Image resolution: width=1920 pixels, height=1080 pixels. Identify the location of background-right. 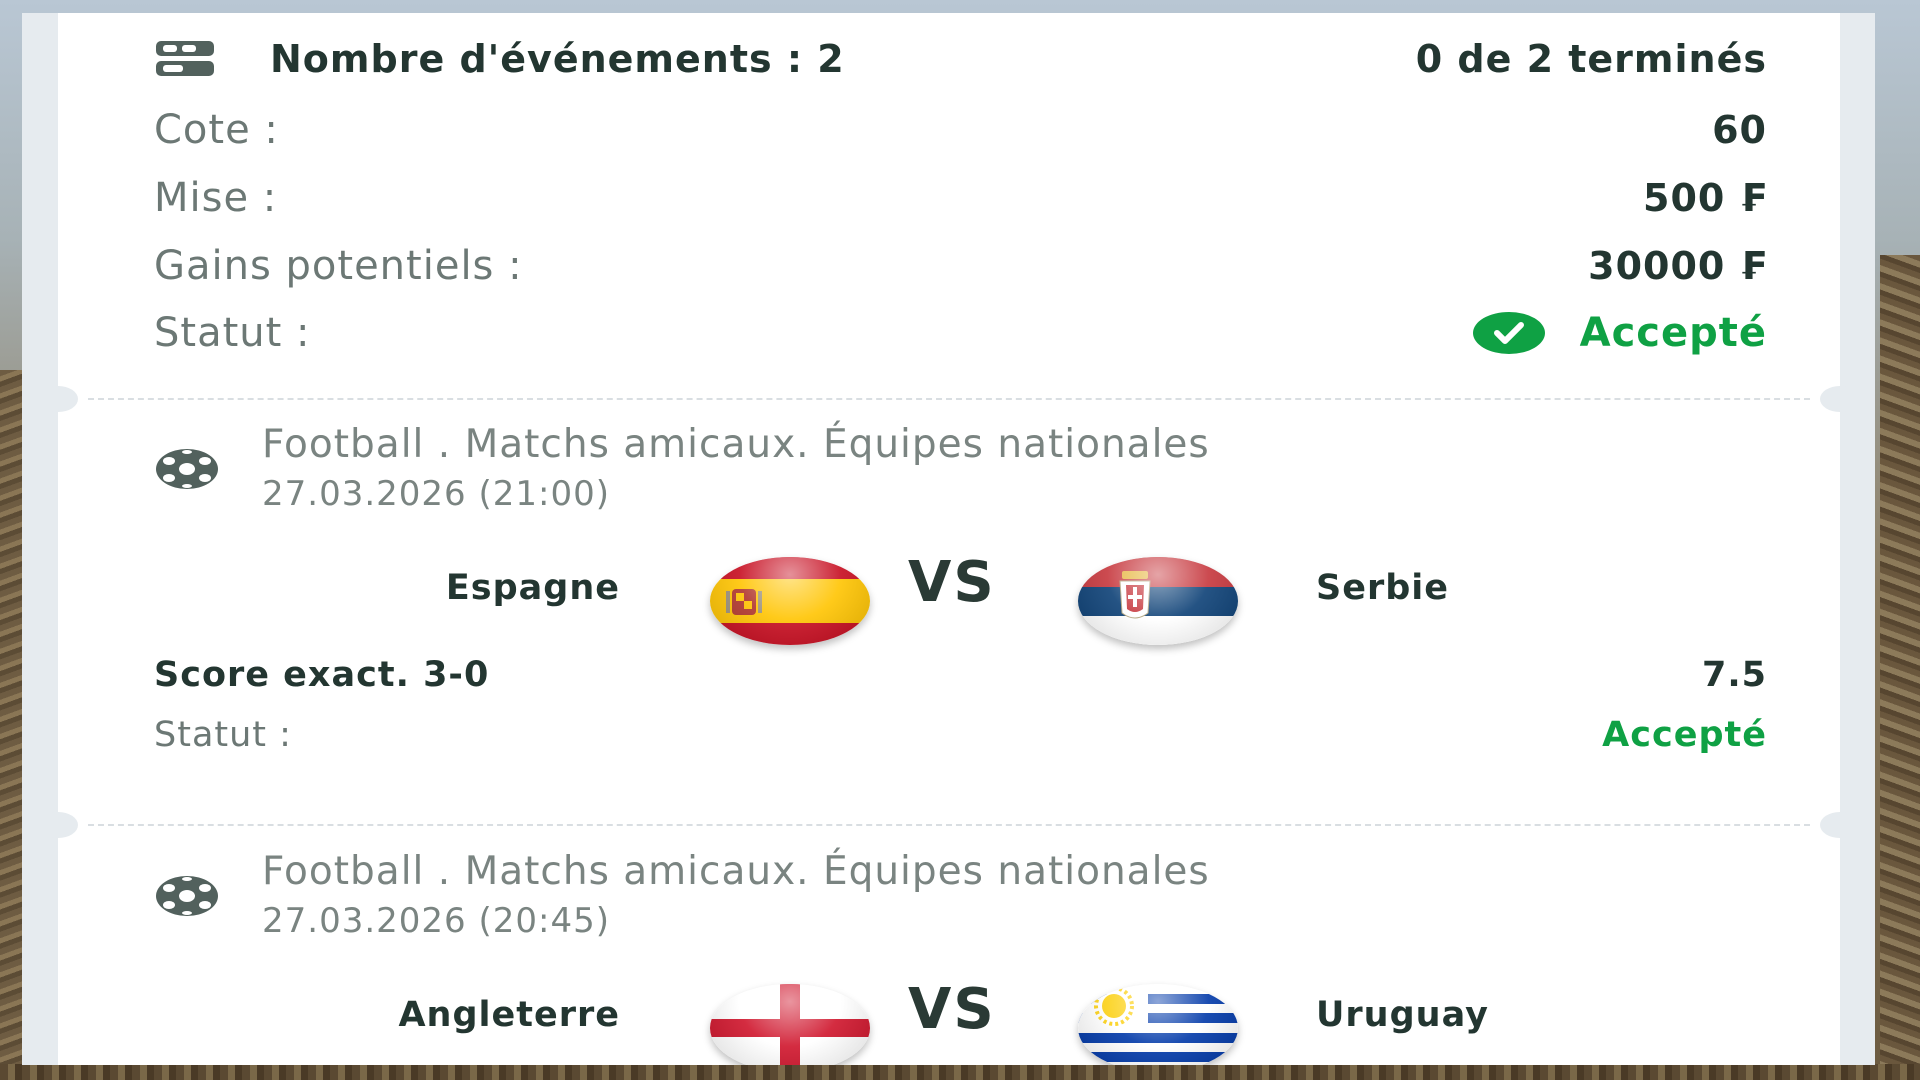
(1900, 667).